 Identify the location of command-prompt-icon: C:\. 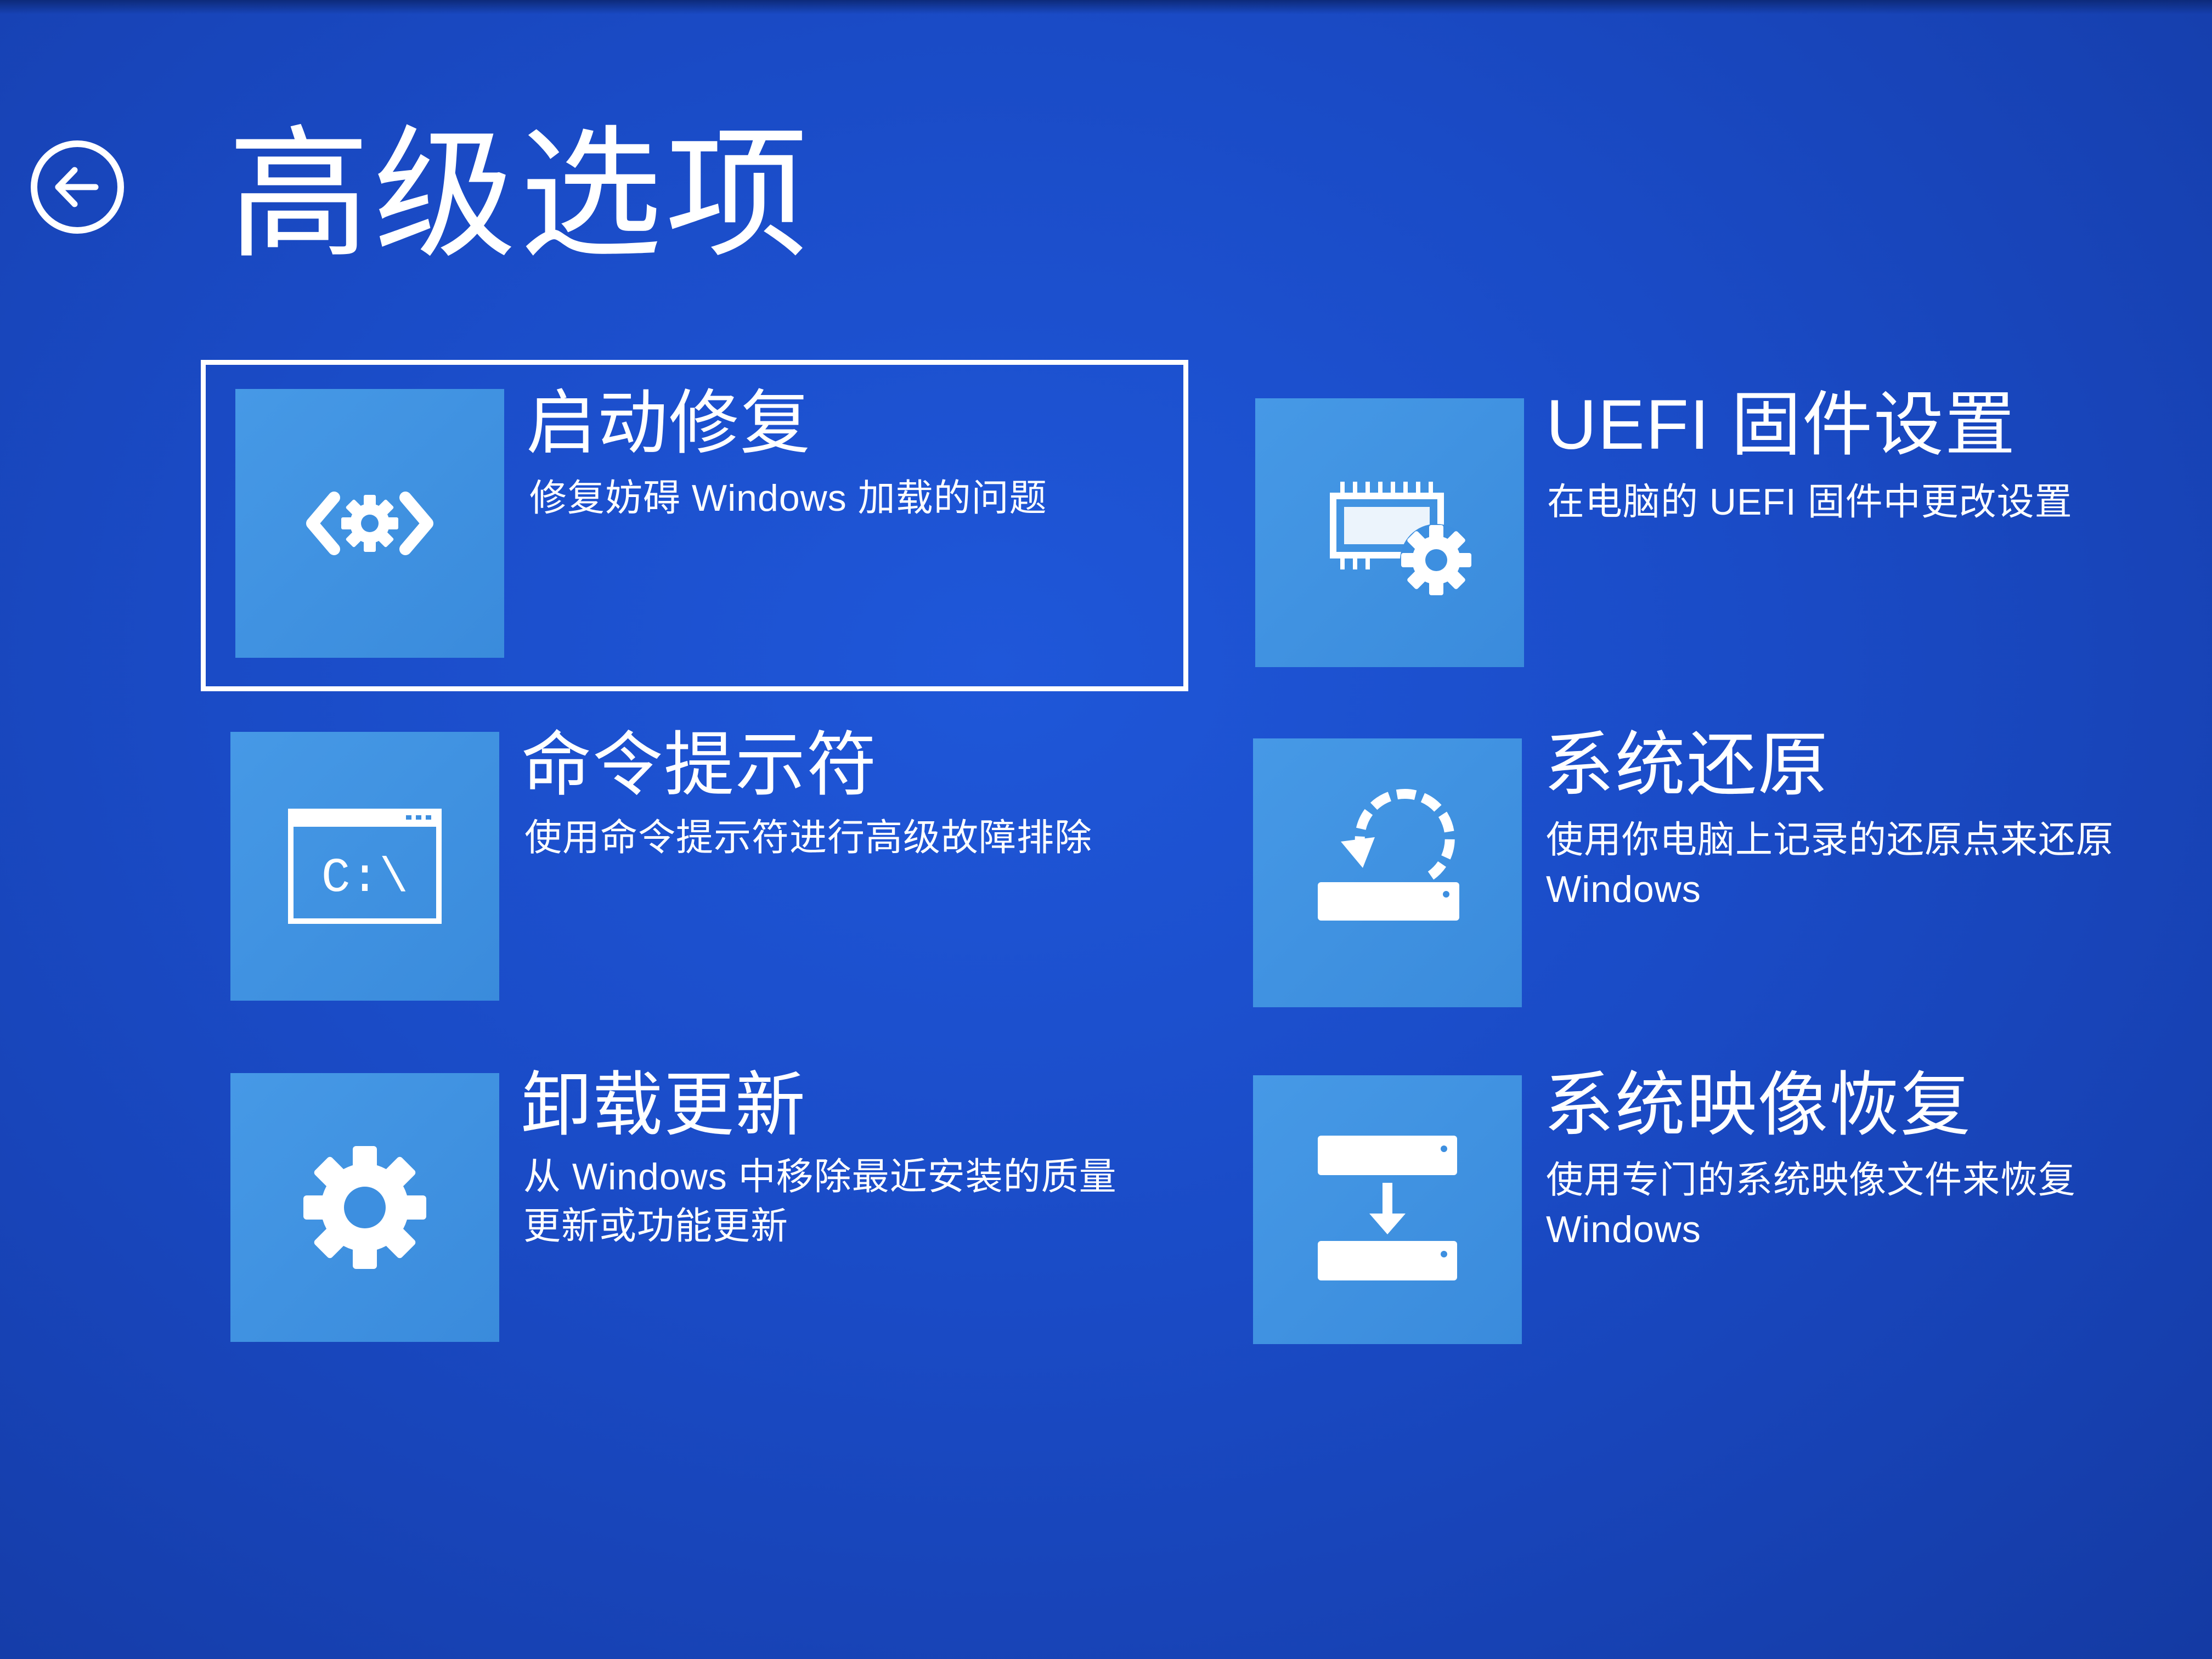
(365, 866).